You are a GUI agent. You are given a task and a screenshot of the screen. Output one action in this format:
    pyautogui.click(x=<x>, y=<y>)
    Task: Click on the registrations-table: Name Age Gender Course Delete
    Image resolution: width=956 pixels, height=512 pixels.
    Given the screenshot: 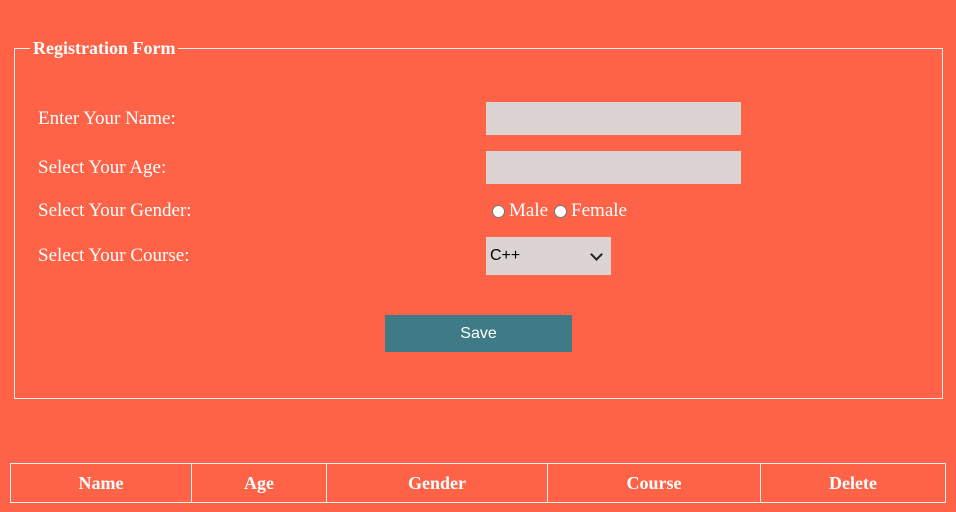 What is the action you would take?
    pyautogui.click(x=478, y=483)
    